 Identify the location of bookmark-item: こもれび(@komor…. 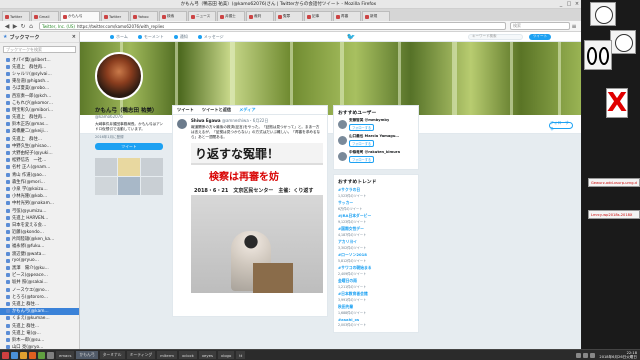
(39, 102).